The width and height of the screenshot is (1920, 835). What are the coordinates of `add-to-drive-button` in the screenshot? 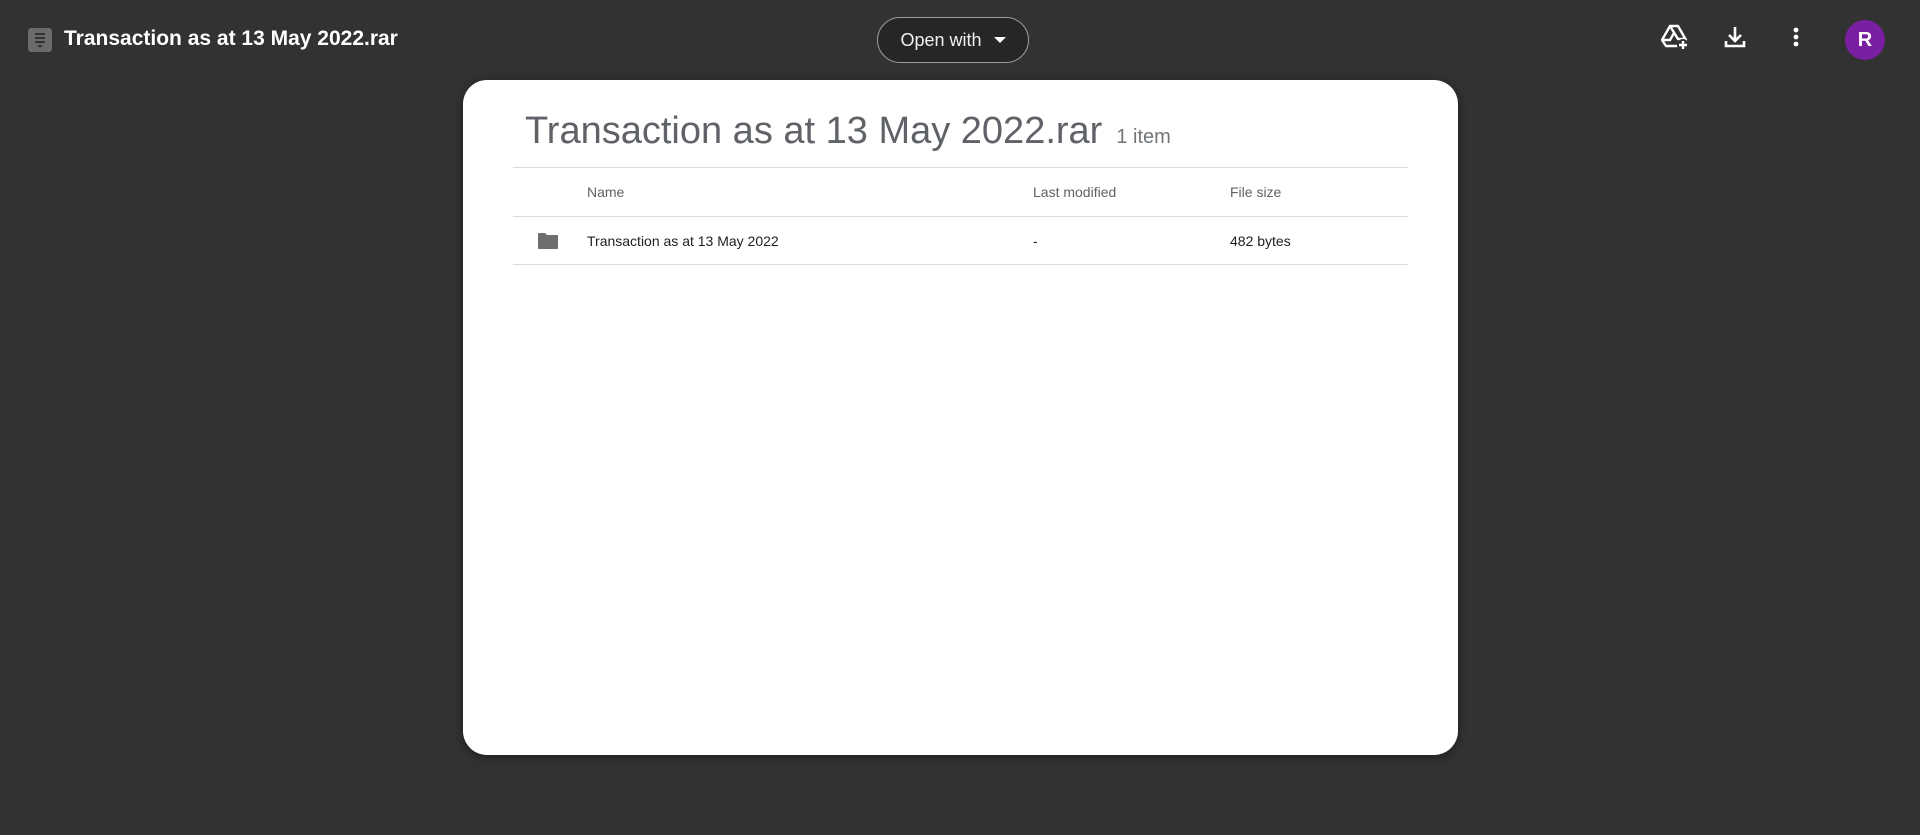 It's located at (1674, 39).